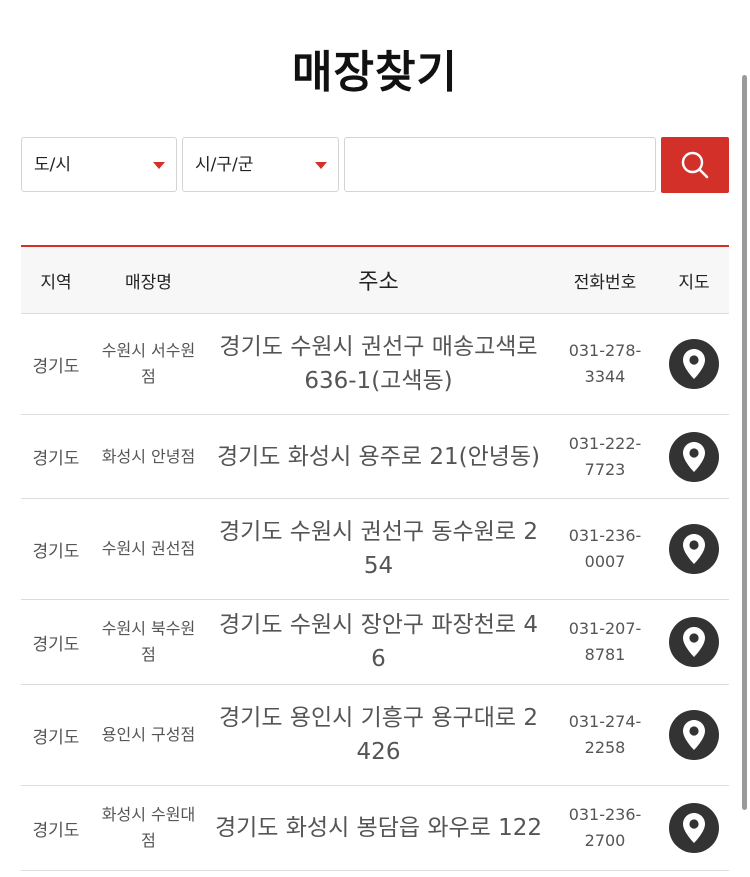  What do you see at coordinates (500, 164) in the screenshot?
I see `search-input` at bounding box center [500, 164].